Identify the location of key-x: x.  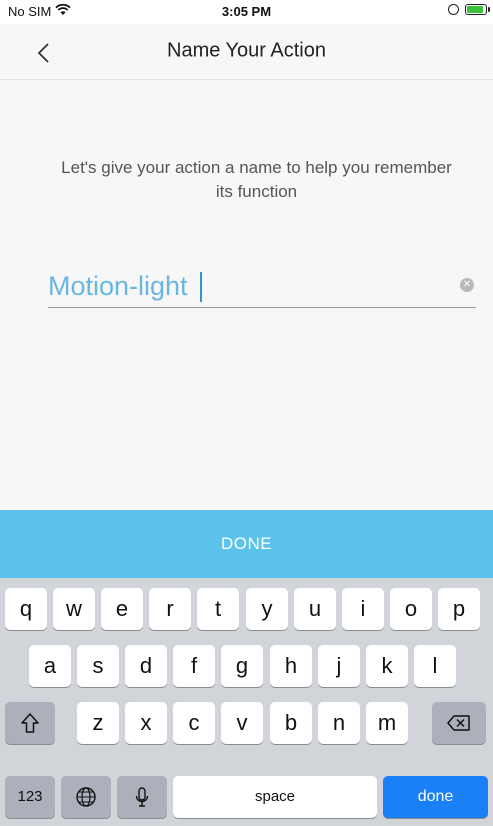
(146, 723).